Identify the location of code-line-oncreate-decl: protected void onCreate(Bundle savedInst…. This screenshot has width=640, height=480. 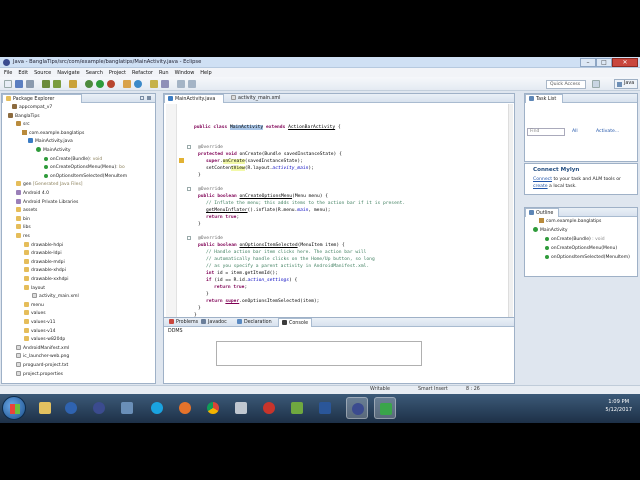
(270, 154).